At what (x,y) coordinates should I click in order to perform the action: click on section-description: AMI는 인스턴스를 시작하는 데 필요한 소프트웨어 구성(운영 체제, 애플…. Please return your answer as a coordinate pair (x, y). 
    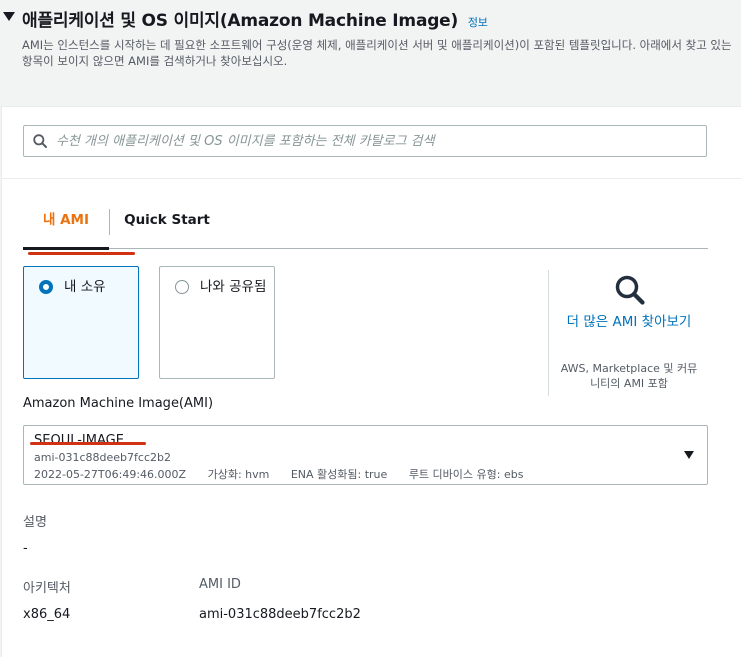
    Looking at the image, I should click on (377, 53).